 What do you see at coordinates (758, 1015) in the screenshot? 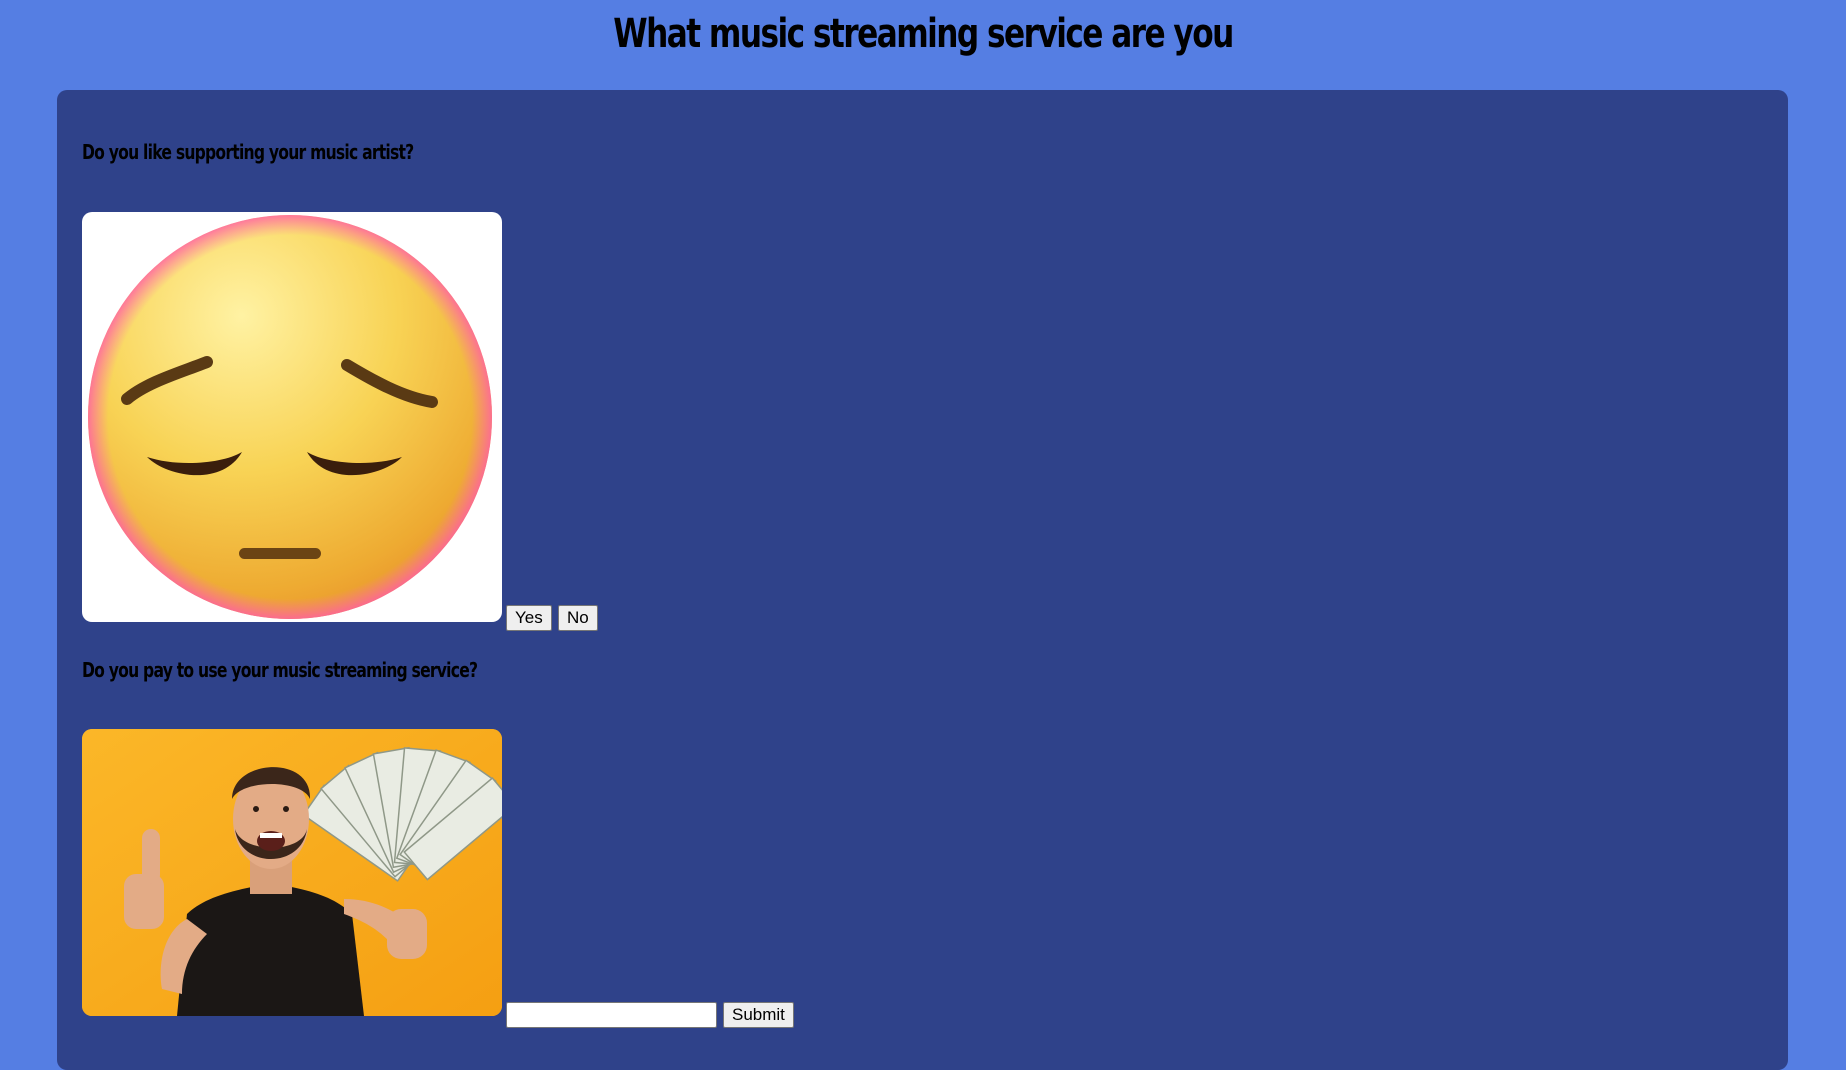
I see `submit-button: Submit` at bounding box center [758, 1015].